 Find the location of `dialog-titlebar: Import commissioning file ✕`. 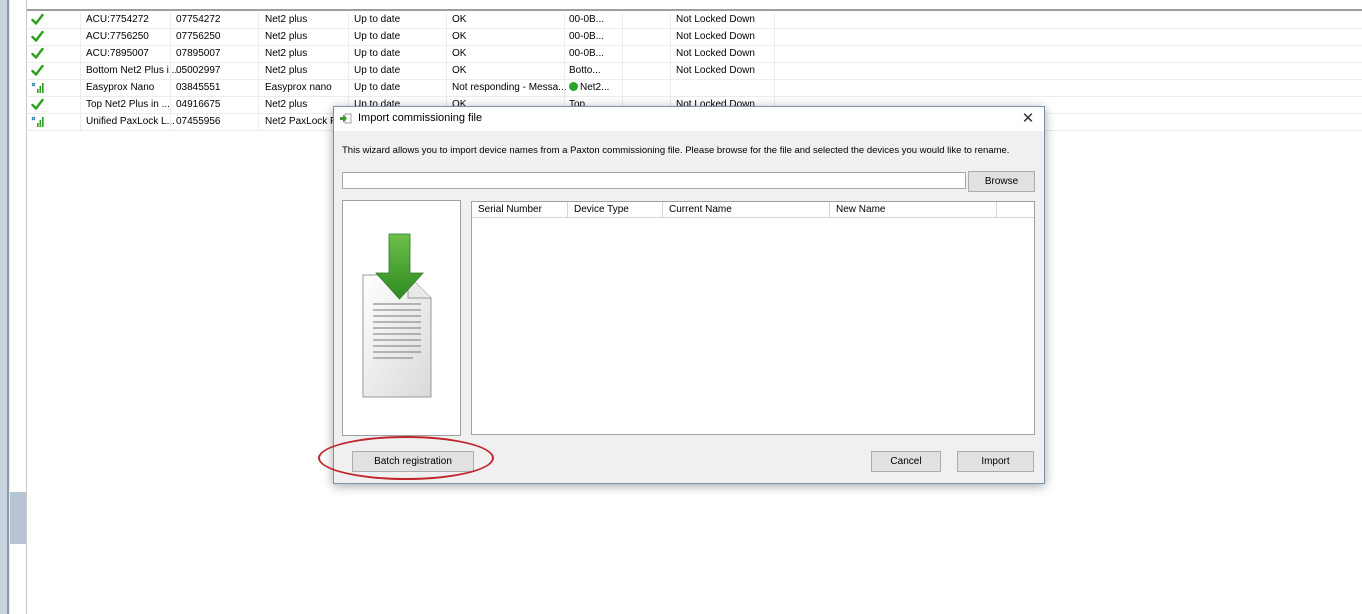

dialog-titlebar: Import commissioning file ✕ is located at coordinates (689, 119).